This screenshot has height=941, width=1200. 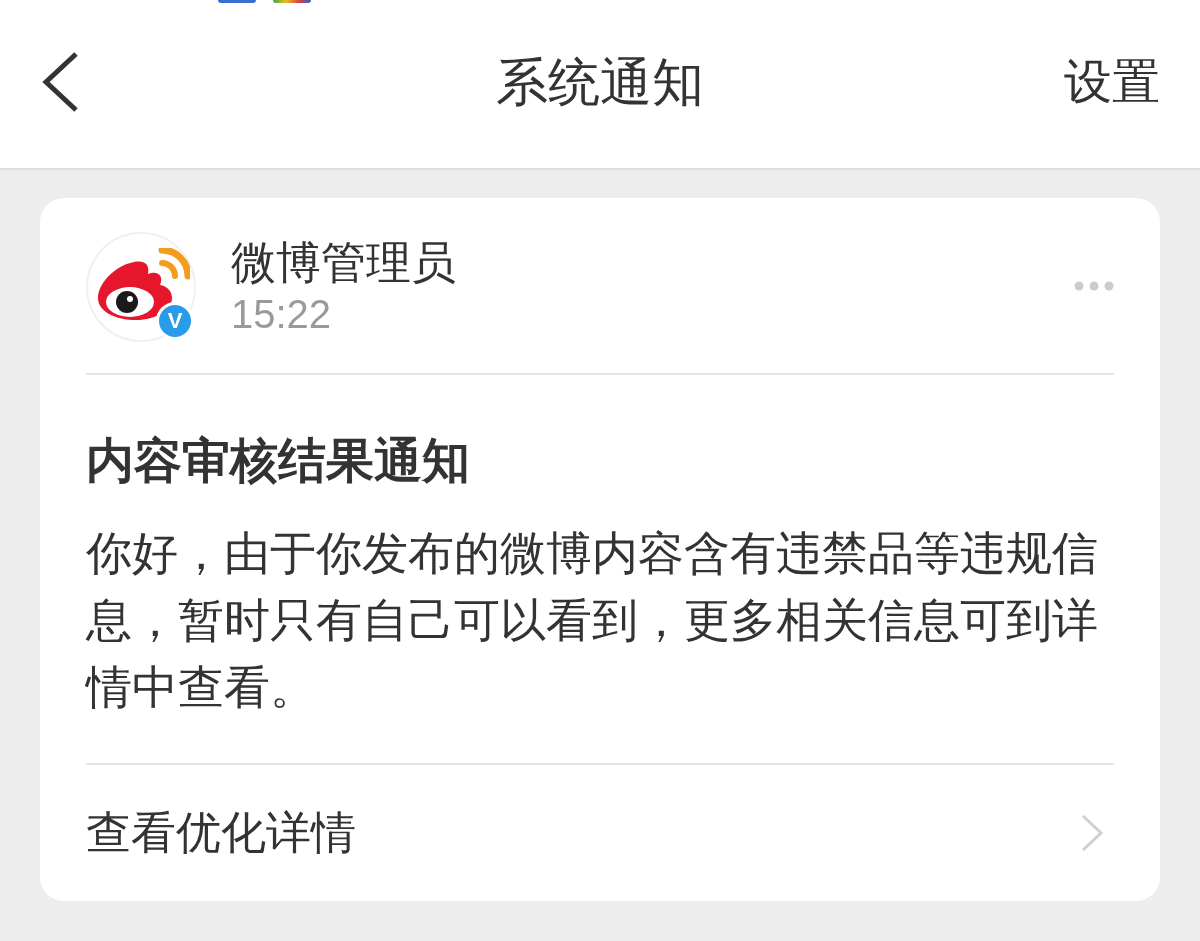 I want to click on settings-button: 设置, so click(x=1112, y=82).